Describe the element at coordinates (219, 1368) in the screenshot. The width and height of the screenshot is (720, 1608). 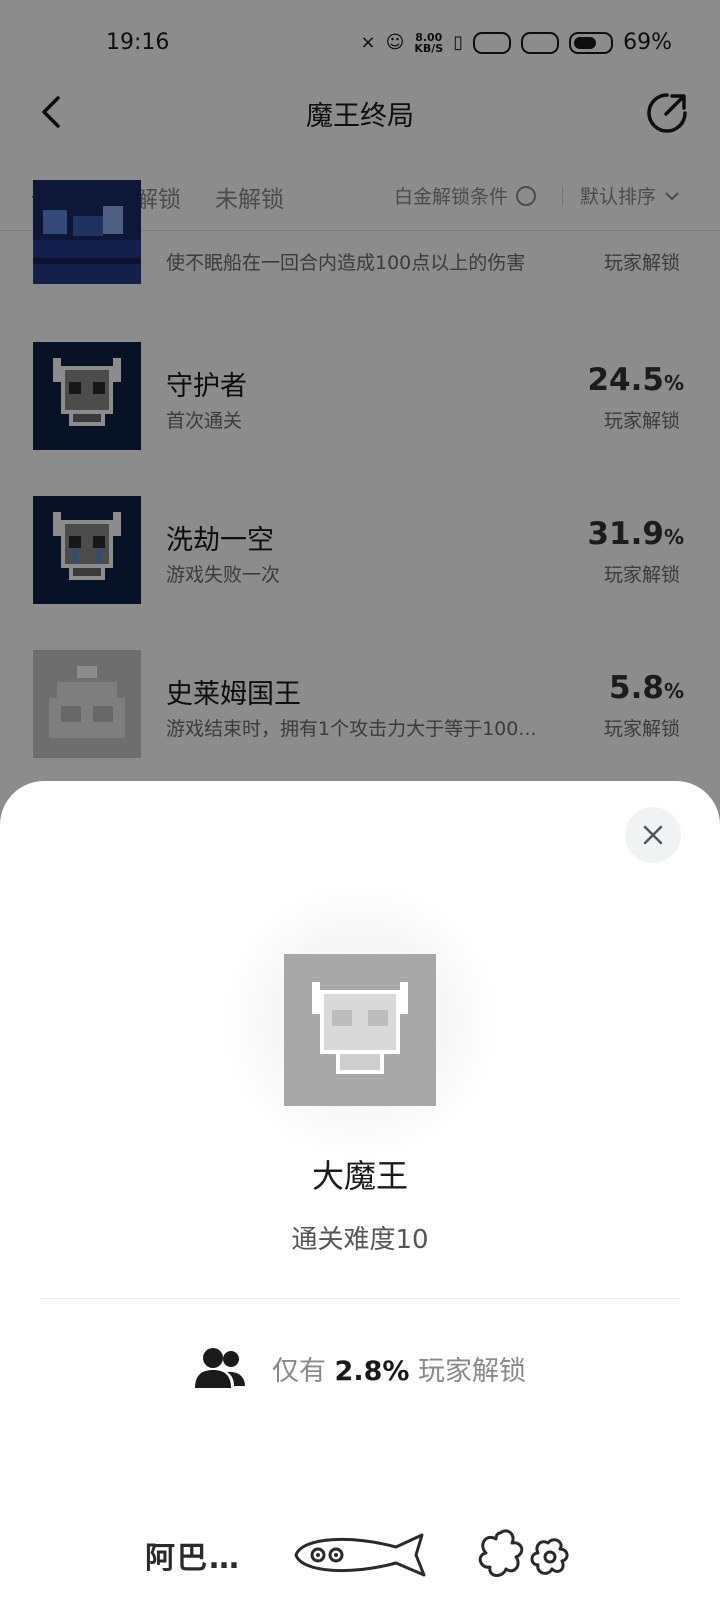
I see `users-icon` at that location.